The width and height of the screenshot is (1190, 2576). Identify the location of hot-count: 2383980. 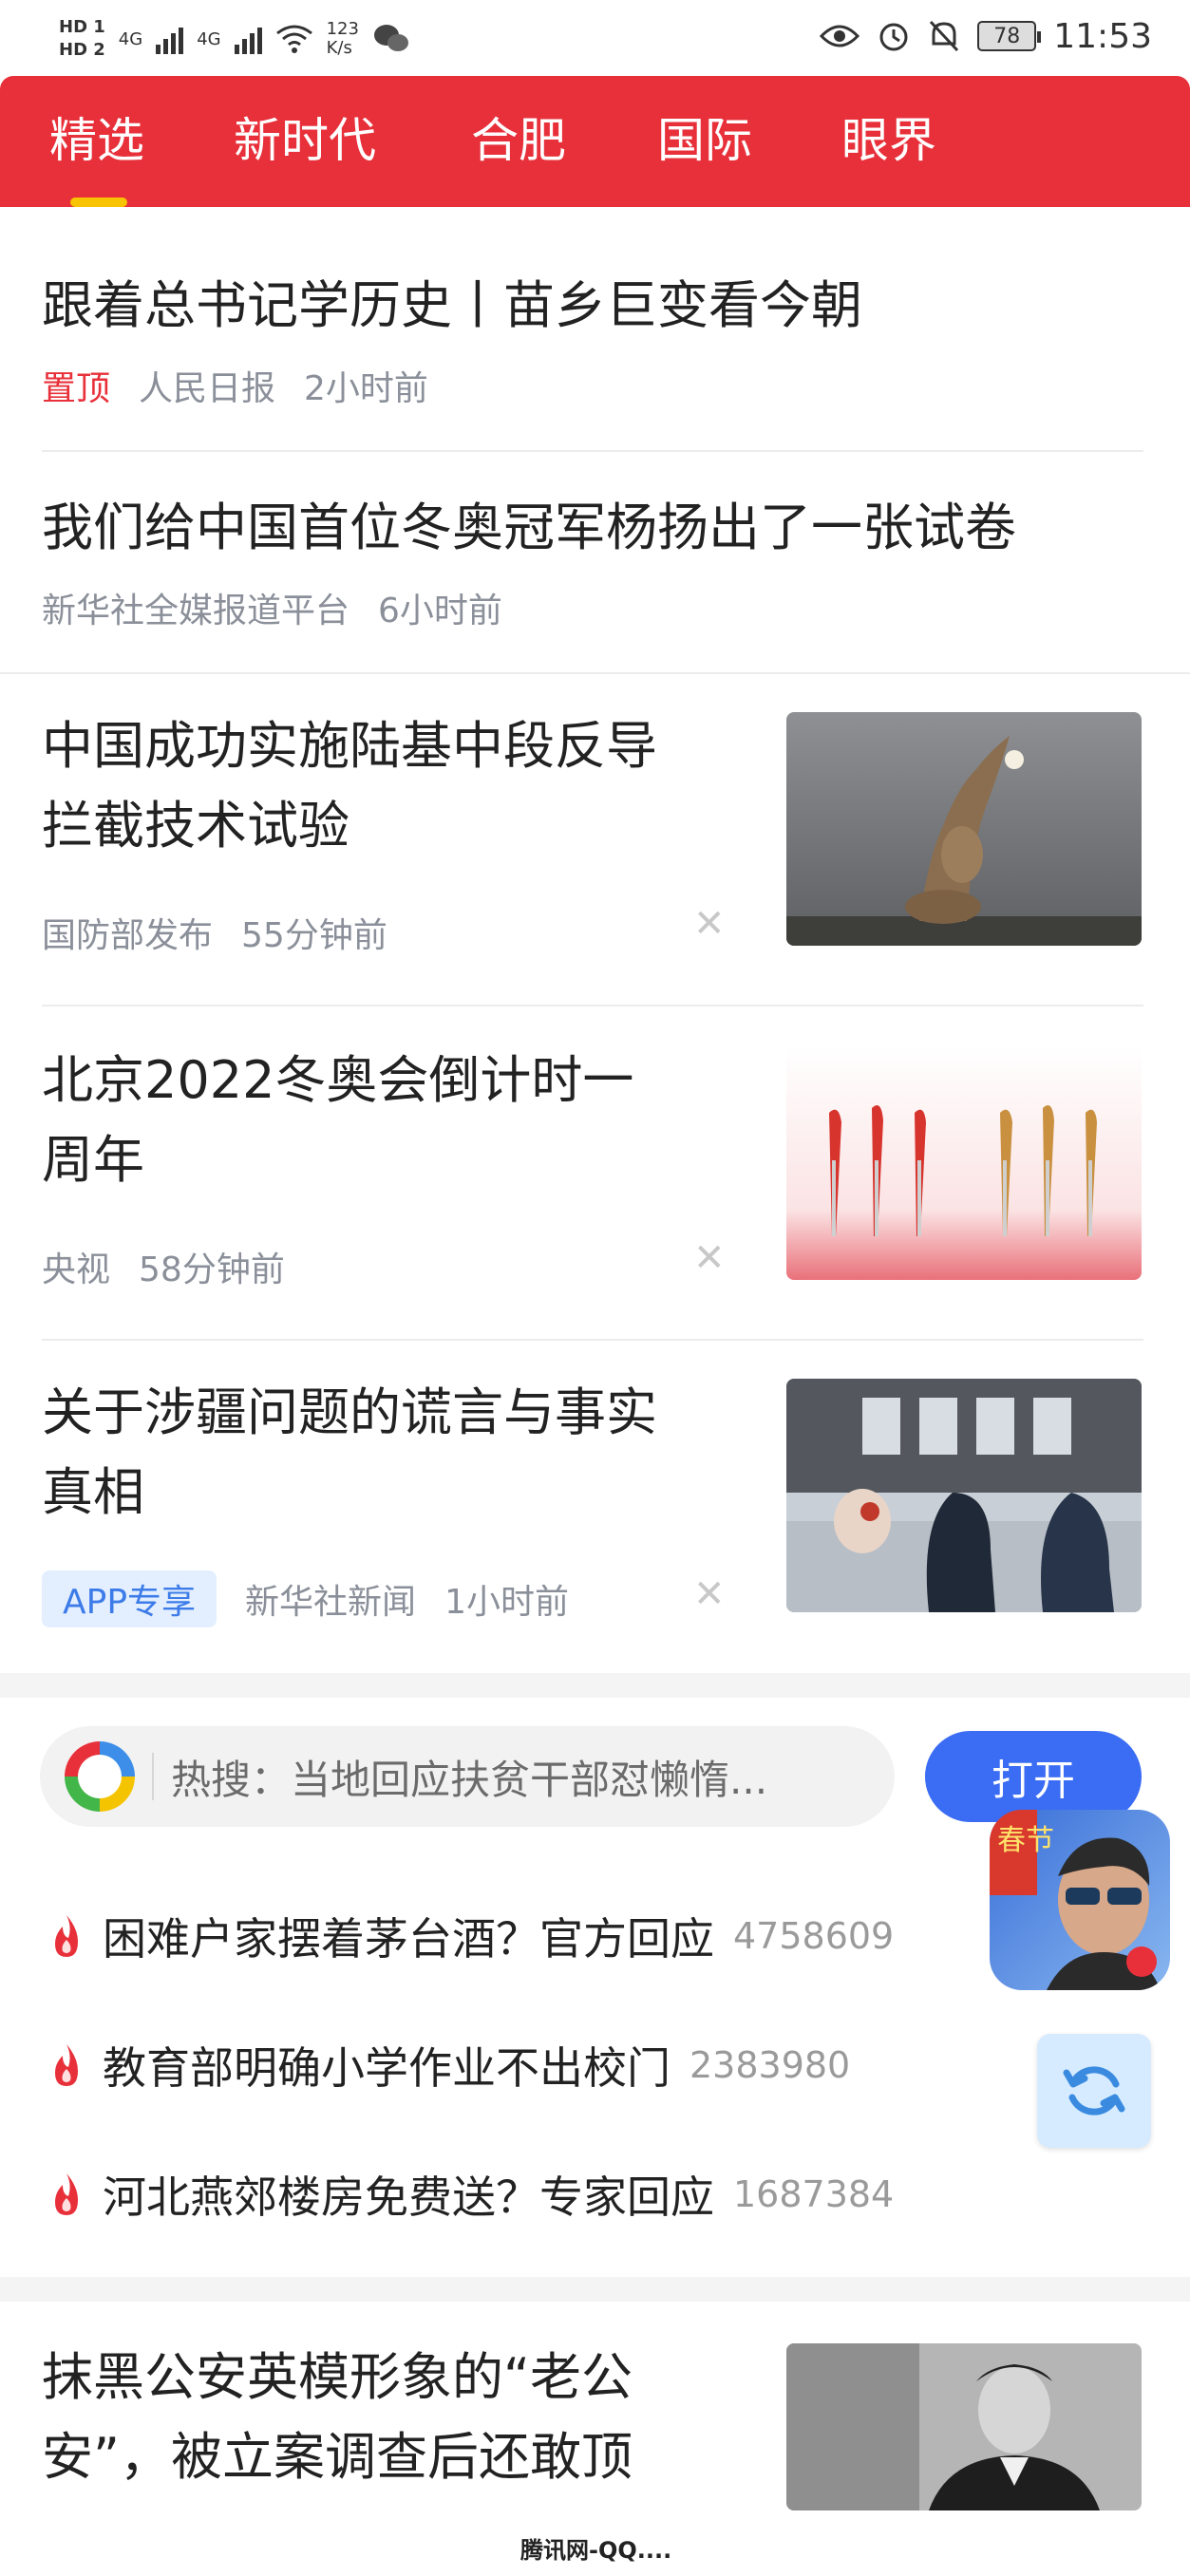
(770, 2065).